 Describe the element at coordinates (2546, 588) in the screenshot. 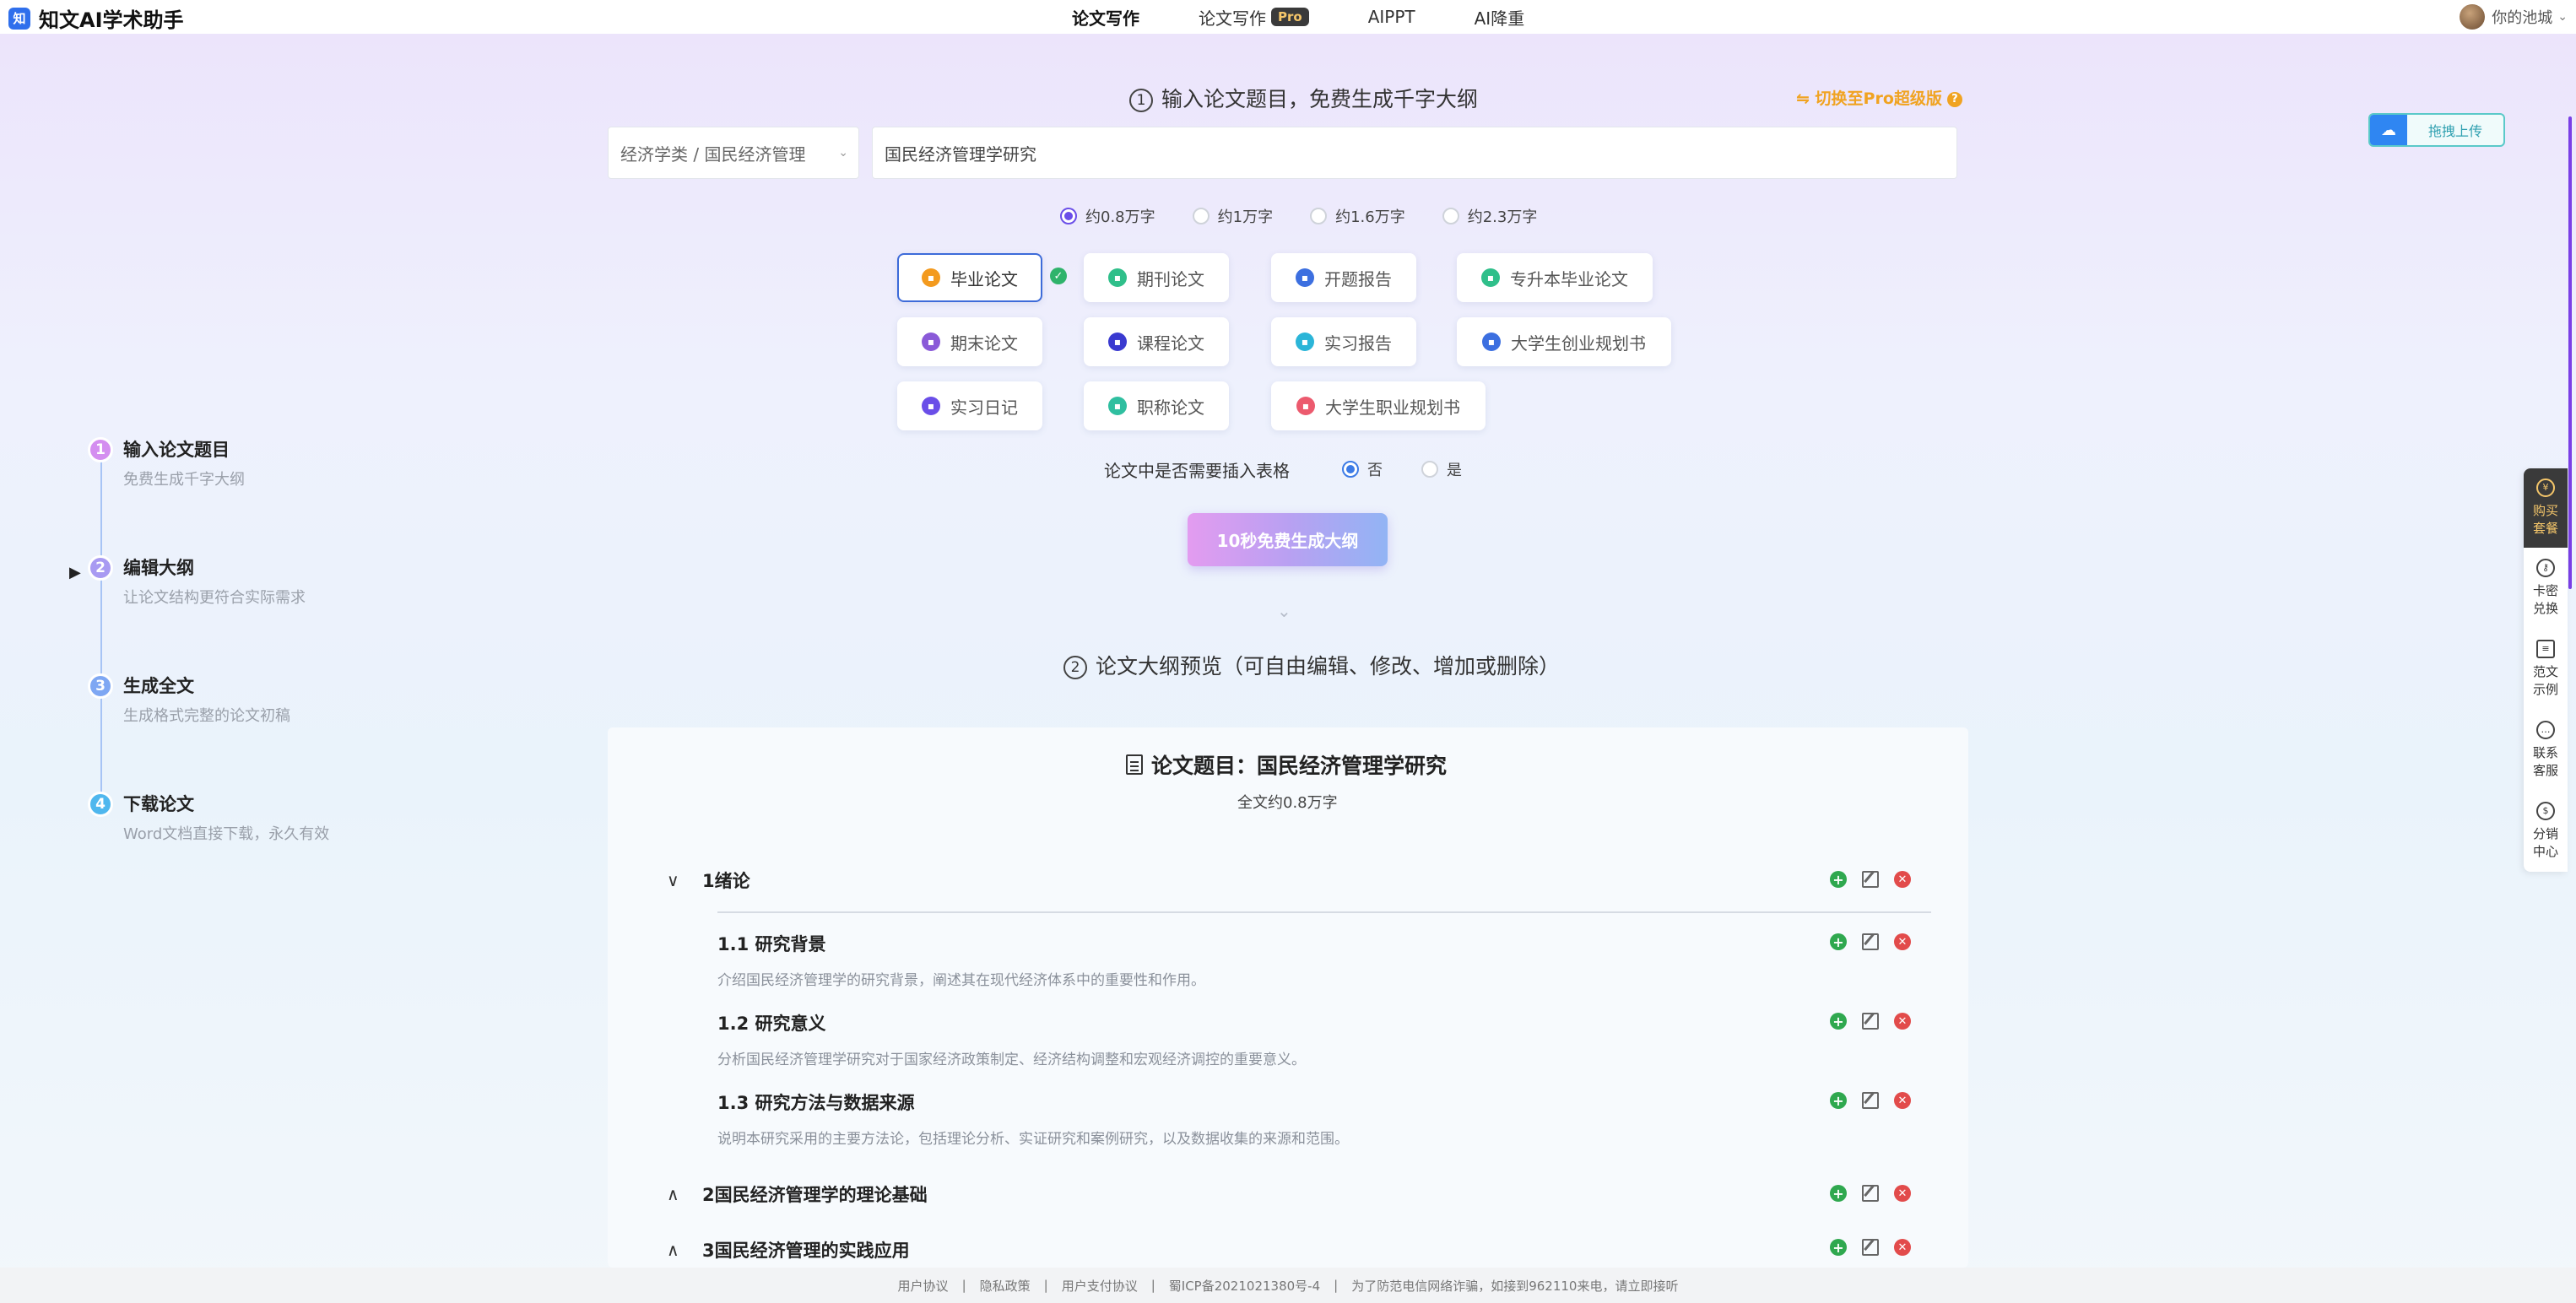

I see `sidebar-item-redeem: ⚷ 卡密兑换` at that location.